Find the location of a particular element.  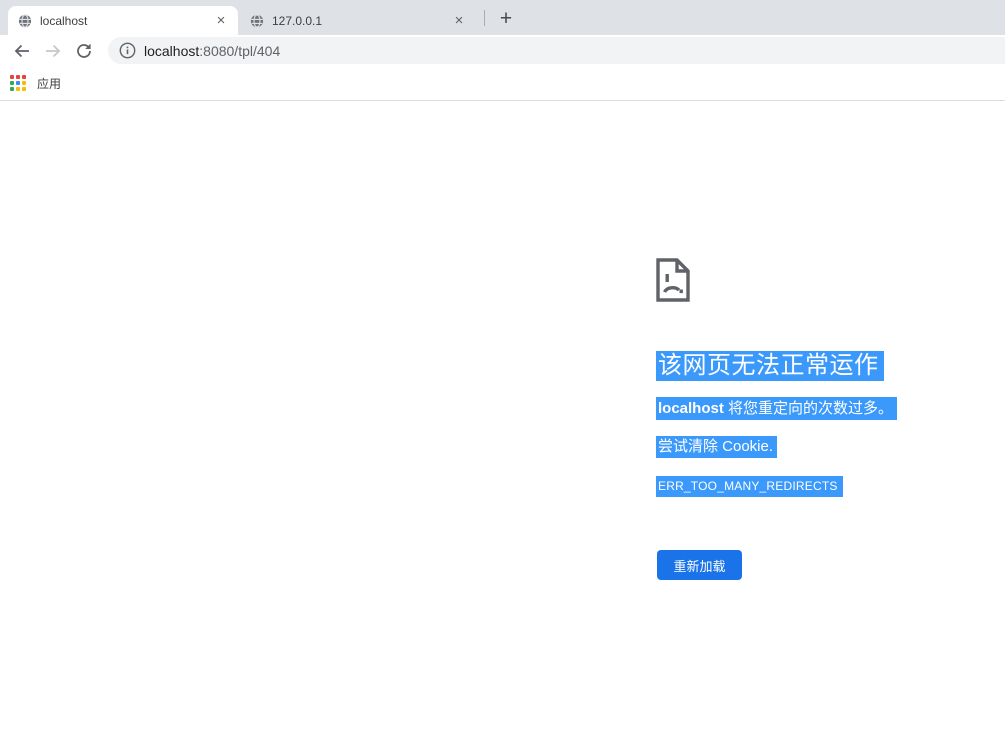

url-text: localhost:8080/tpl/404 is located at coordinates (212, 51).